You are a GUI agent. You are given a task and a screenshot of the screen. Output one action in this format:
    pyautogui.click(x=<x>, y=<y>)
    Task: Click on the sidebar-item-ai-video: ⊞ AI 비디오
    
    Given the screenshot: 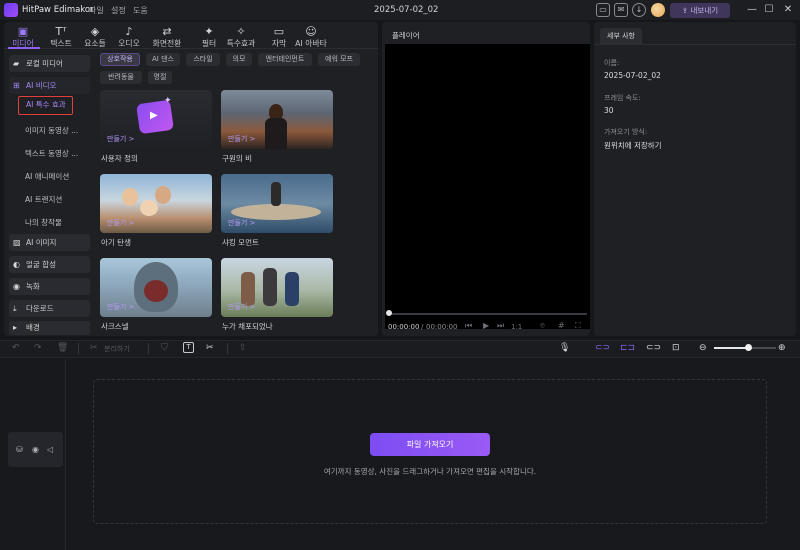 What is the action you would take?
    pyautogui.click(x=49, y=85)
    